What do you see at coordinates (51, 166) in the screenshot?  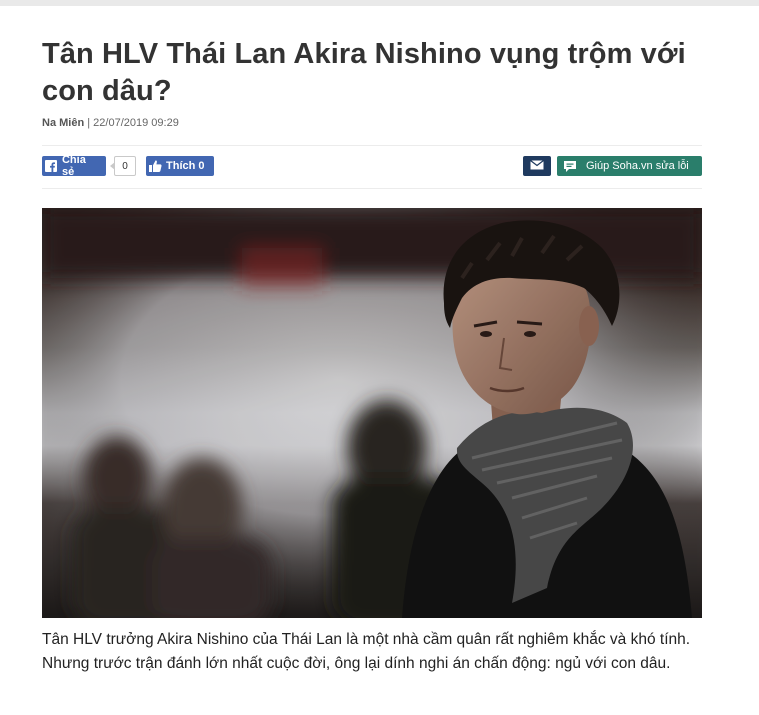 I see `facebook-icon` at bounding box center [51, 166].